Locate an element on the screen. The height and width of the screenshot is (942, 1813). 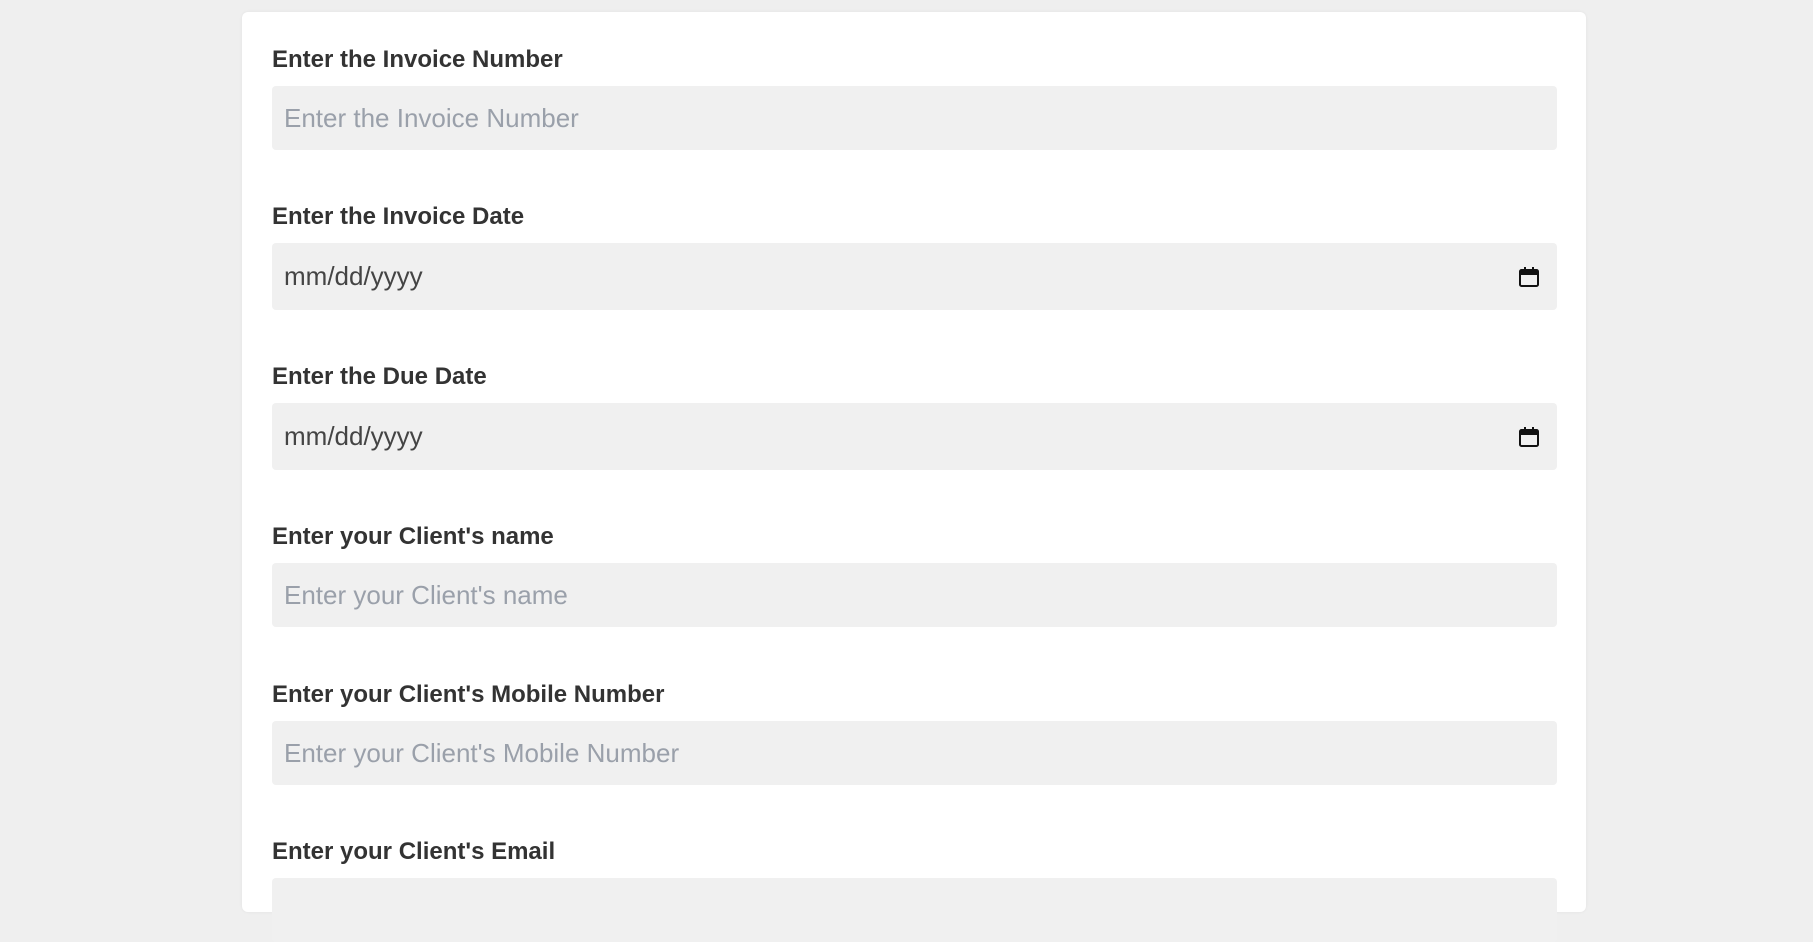
client-mobile-input: Enter your Client's Mobile Number is located at coordinates (914, 753).